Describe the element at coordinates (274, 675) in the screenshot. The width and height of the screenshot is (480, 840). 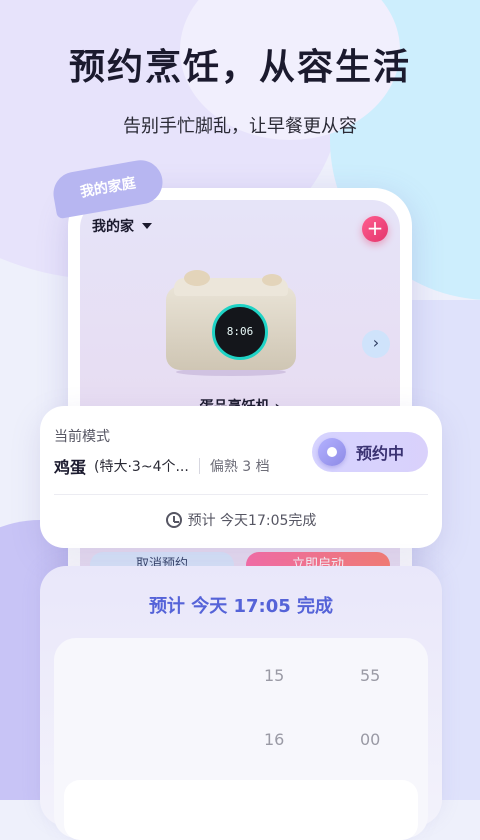
I see `hour-option: 15` at that location.